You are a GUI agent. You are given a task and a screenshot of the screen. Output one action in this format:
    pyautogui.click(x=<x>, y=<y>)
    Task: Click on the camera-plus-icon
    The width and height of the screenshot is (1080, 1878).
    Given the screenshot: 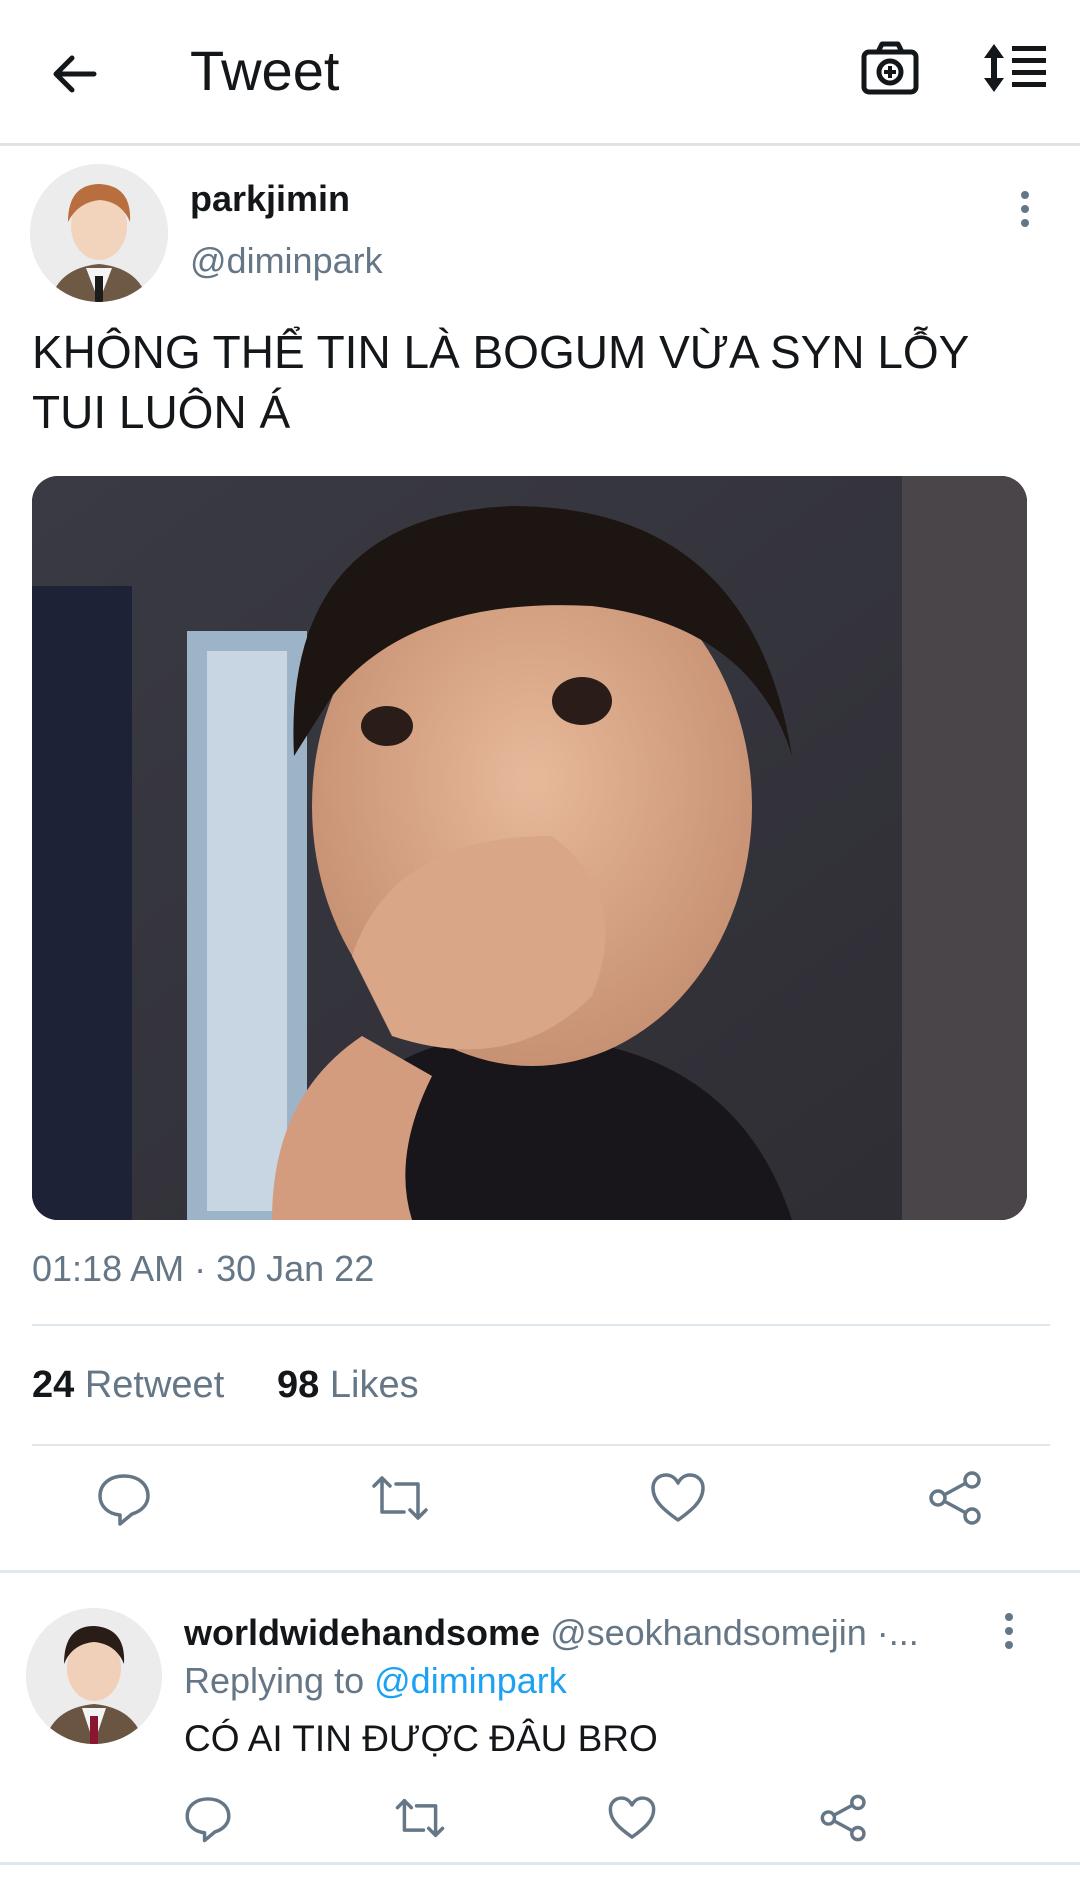 What is the action you would take?
    pyautogui.click(x=890, y=68)
    